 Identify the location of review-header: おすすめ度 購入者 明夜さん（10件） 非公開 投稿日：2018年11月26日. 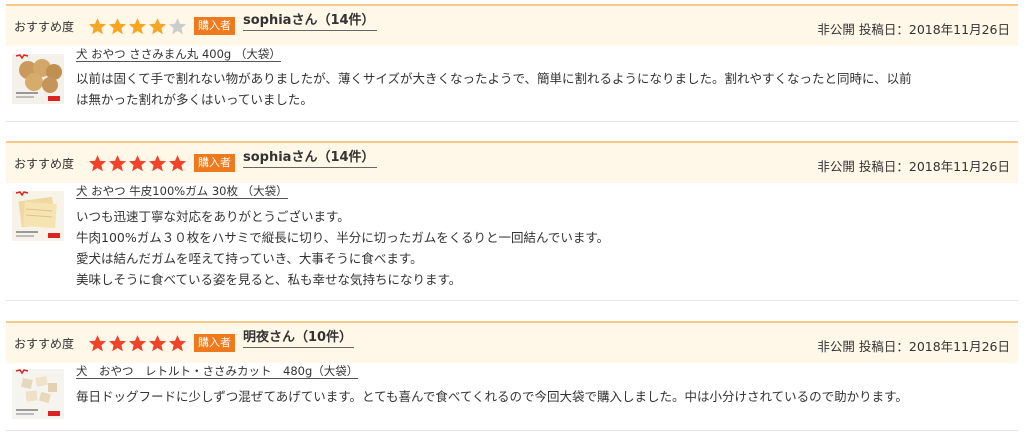
(512, 342).